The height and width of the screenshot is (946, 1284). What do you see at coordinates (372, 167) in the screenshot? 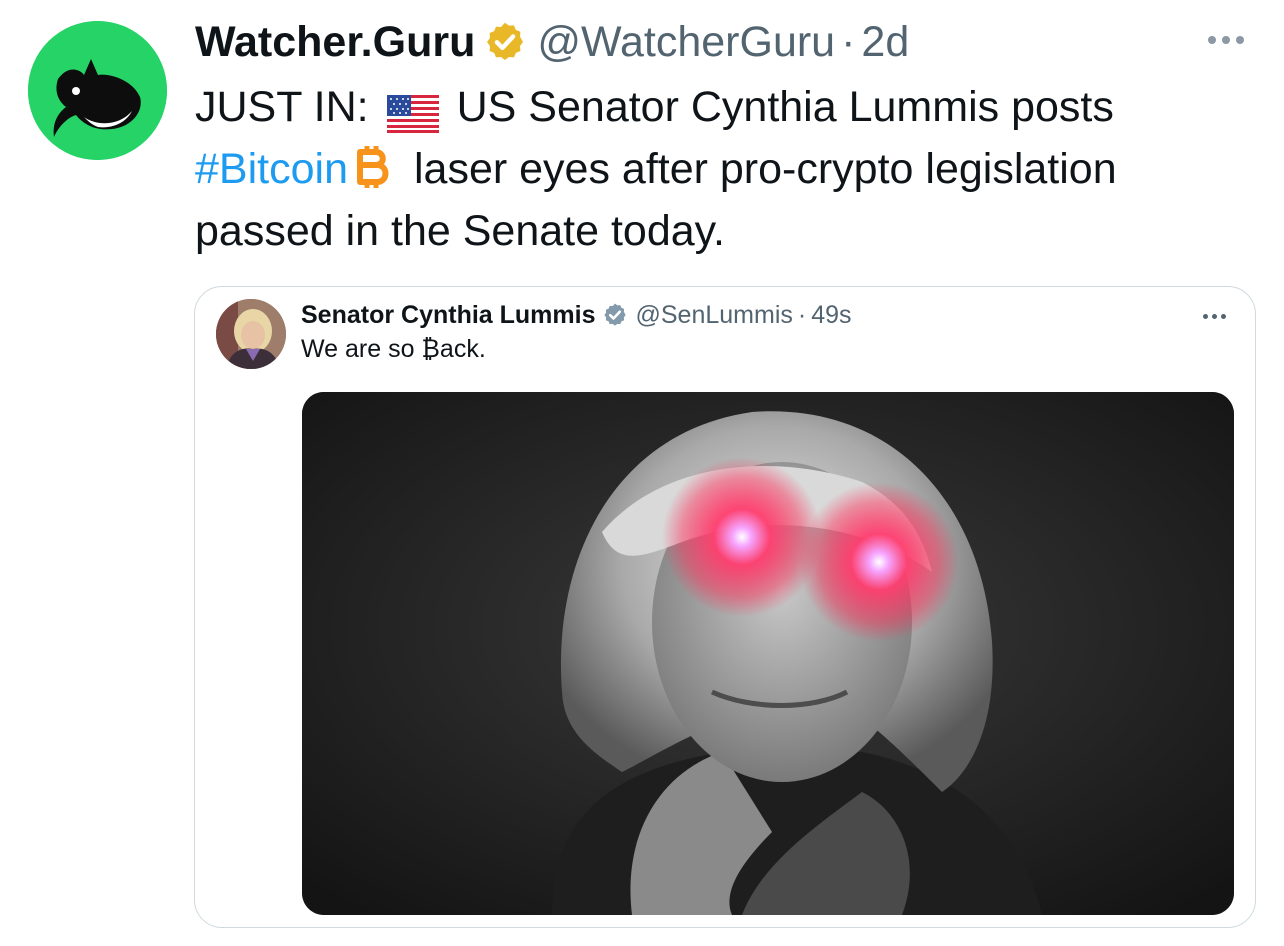
I see `bitcoin-emoji-icon` at bounding box center [372, 167].